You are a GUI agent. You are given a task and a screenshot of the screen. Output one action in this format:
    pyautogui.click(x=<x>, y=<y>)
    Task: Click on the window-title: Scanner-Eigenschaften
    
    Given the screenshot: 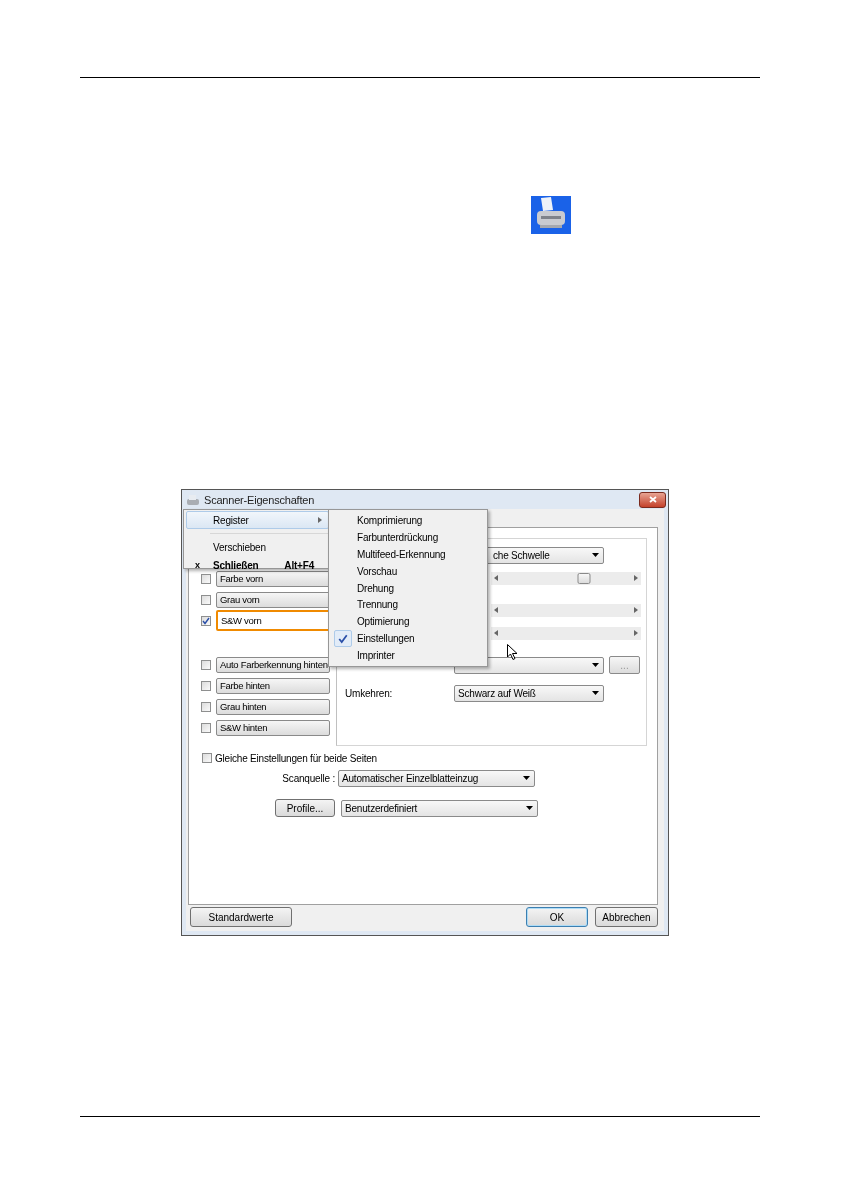 What is the action you would take?
    pyautogui.click(x=260, y=499)
    